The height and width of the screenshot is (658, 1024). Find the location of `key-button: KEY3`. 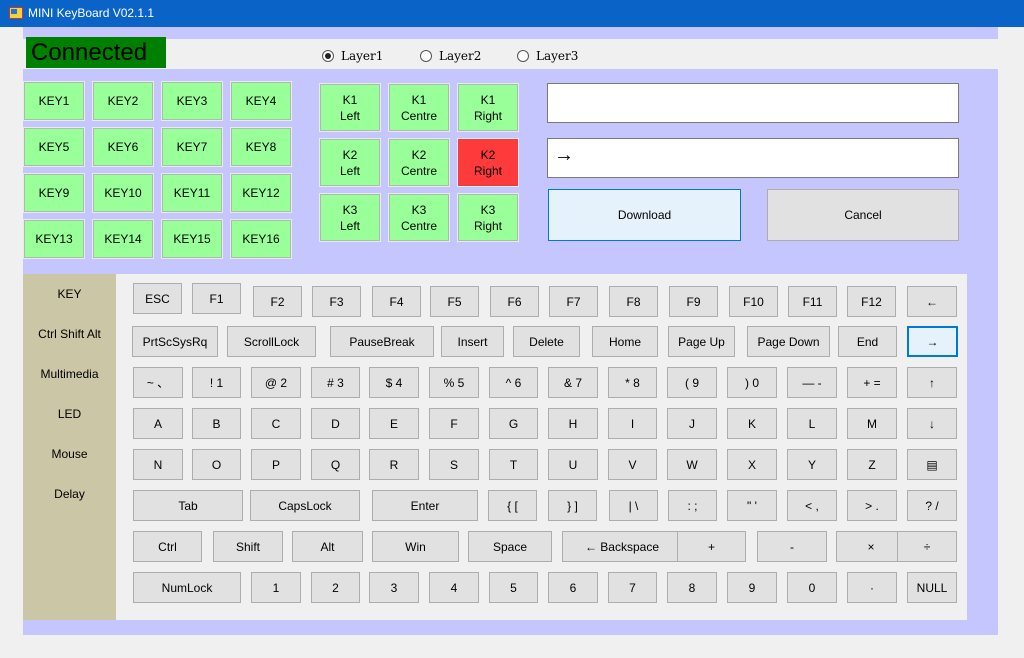

key-button: KEY3 is located at coordinates (192, 101).